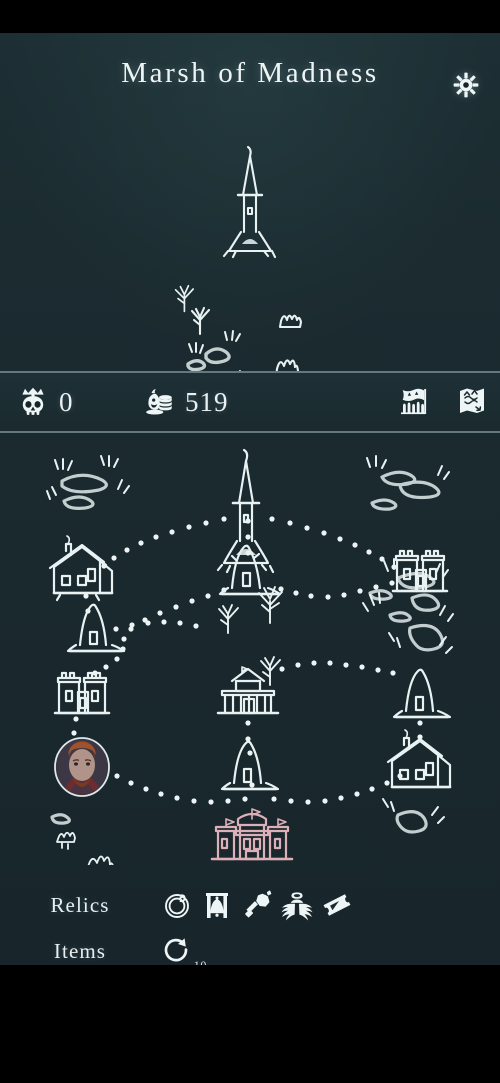  I want to click on map-node-tower-icon, so click(245, 511).